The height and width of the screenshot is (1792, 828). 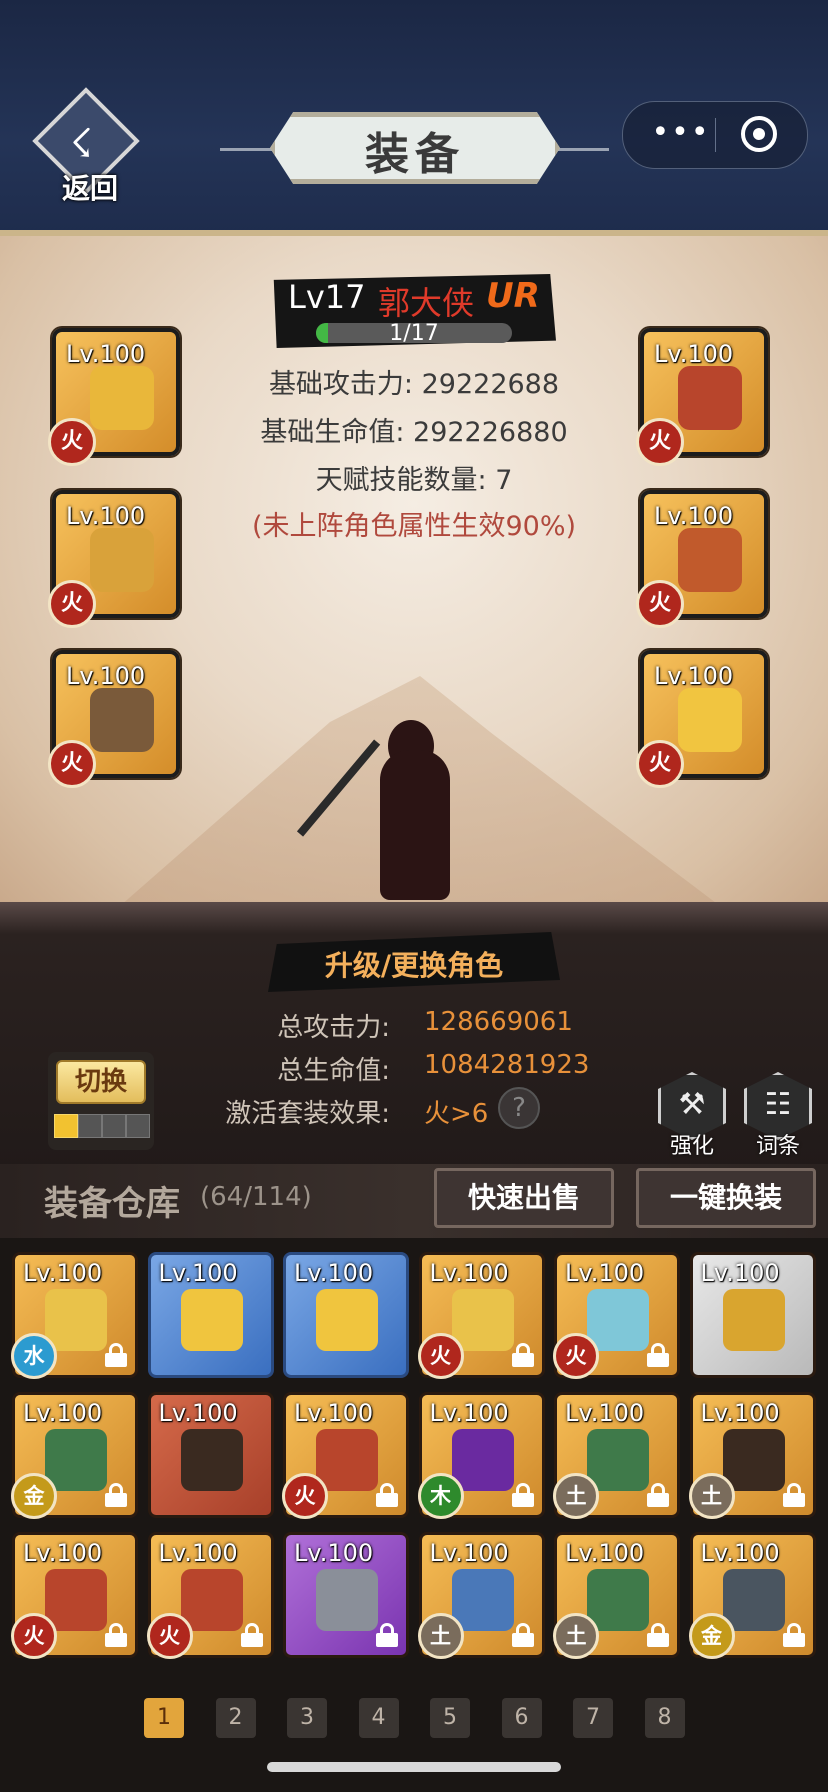 I want to click on jeweled-helmet-icon, so click(x=122, y=560).